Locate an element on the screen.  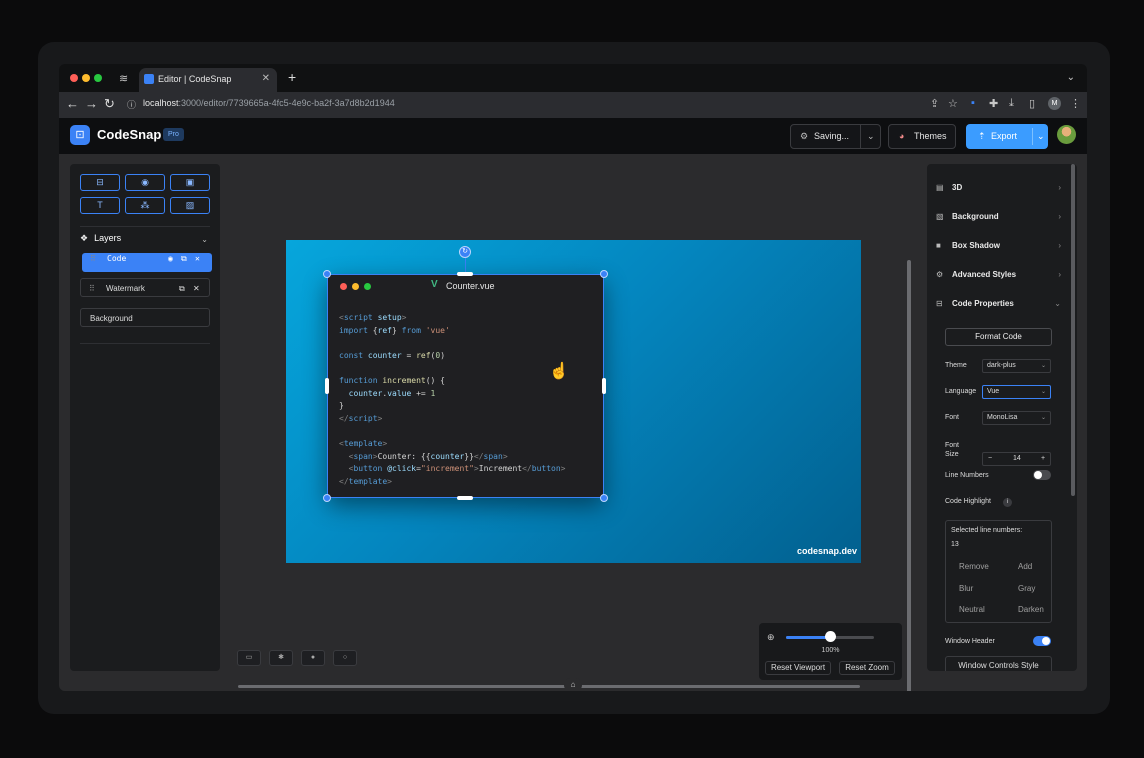
neutral-button: Neutral is located at coordinates (972, 609).